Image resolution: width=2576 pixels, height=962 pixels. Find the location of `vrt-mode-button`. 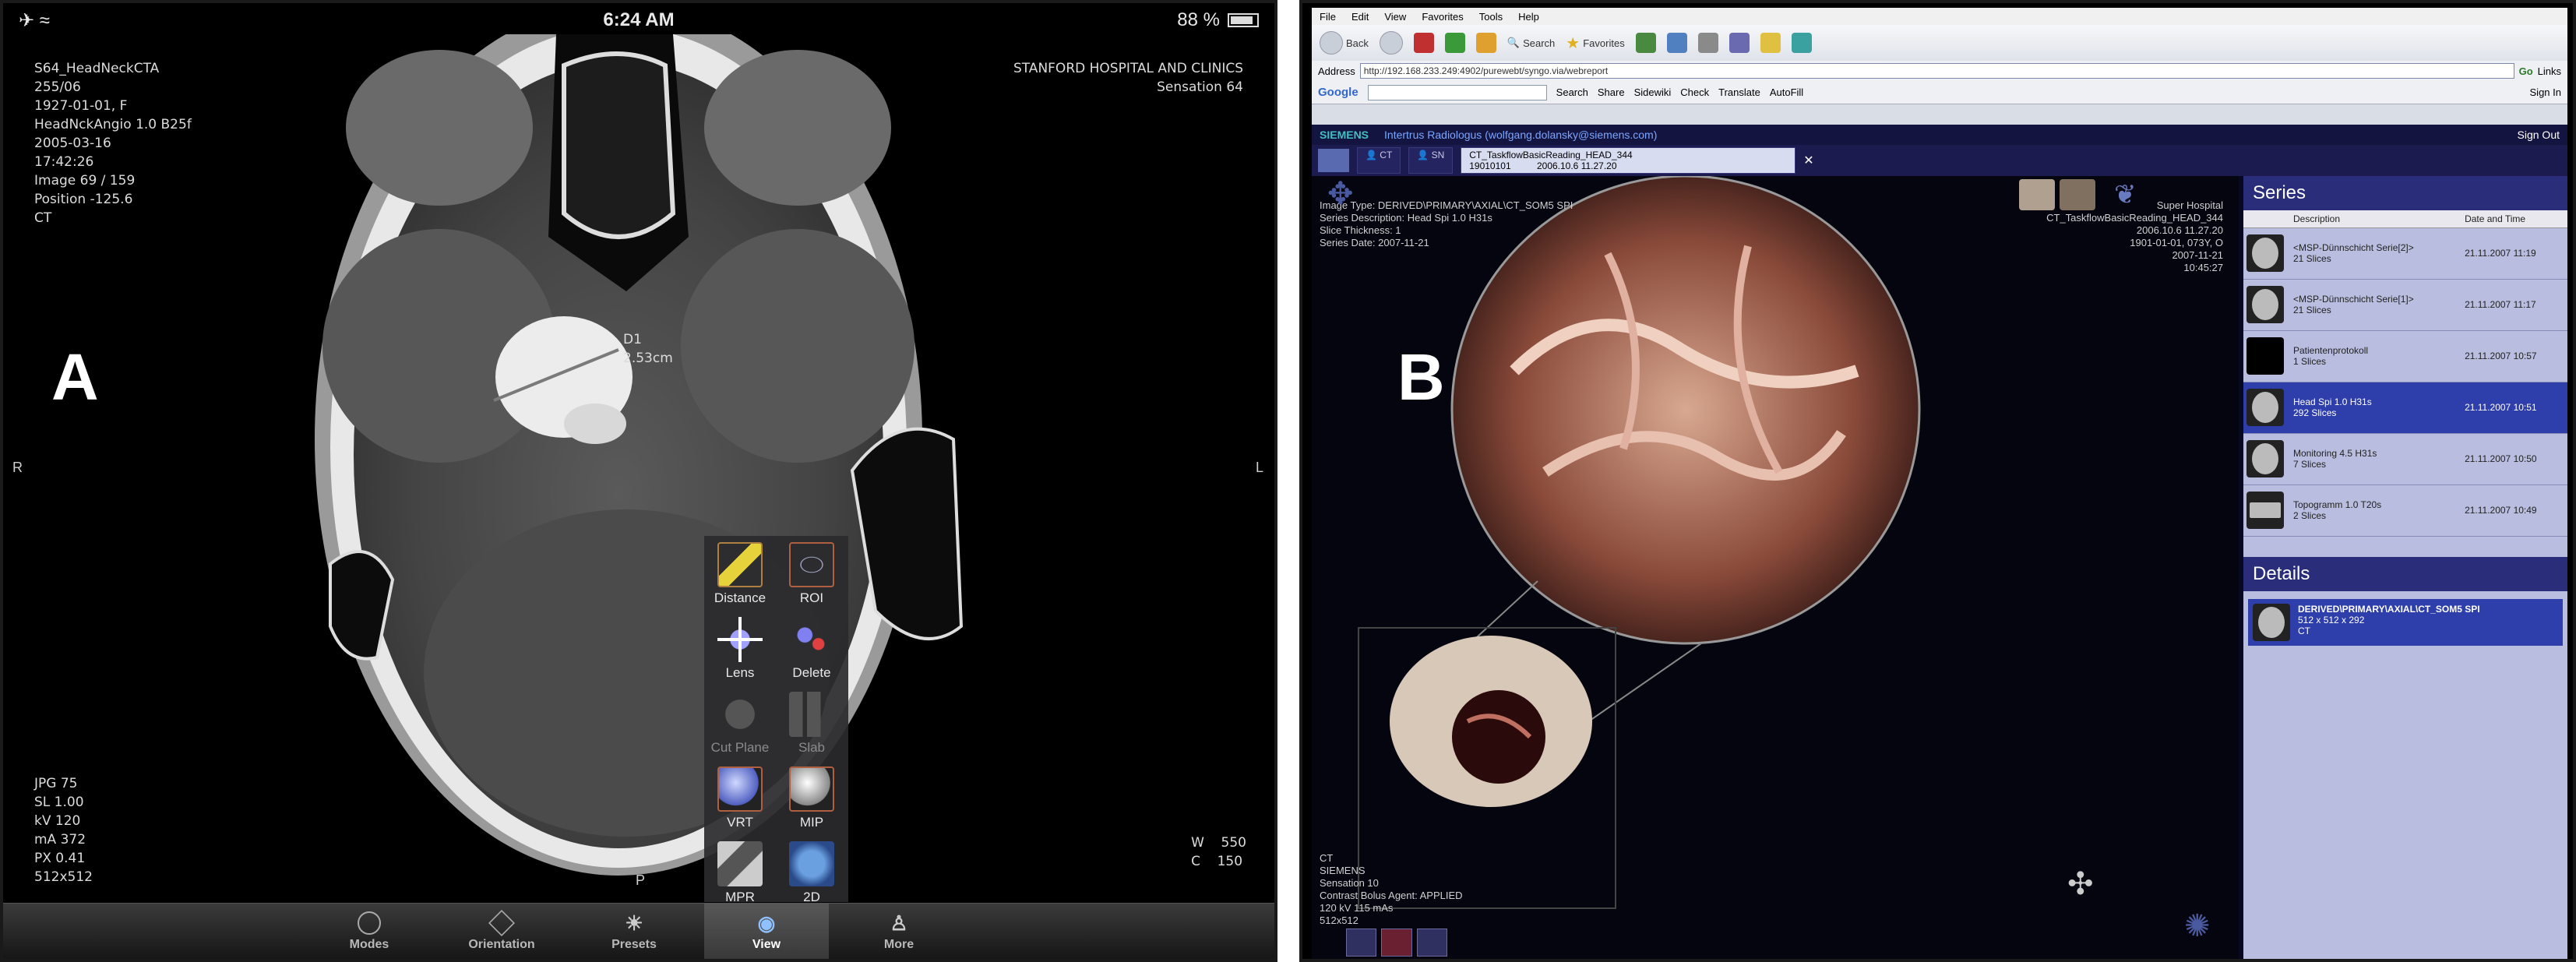

vrt-mode-button is located at coordinates (1361, 943).